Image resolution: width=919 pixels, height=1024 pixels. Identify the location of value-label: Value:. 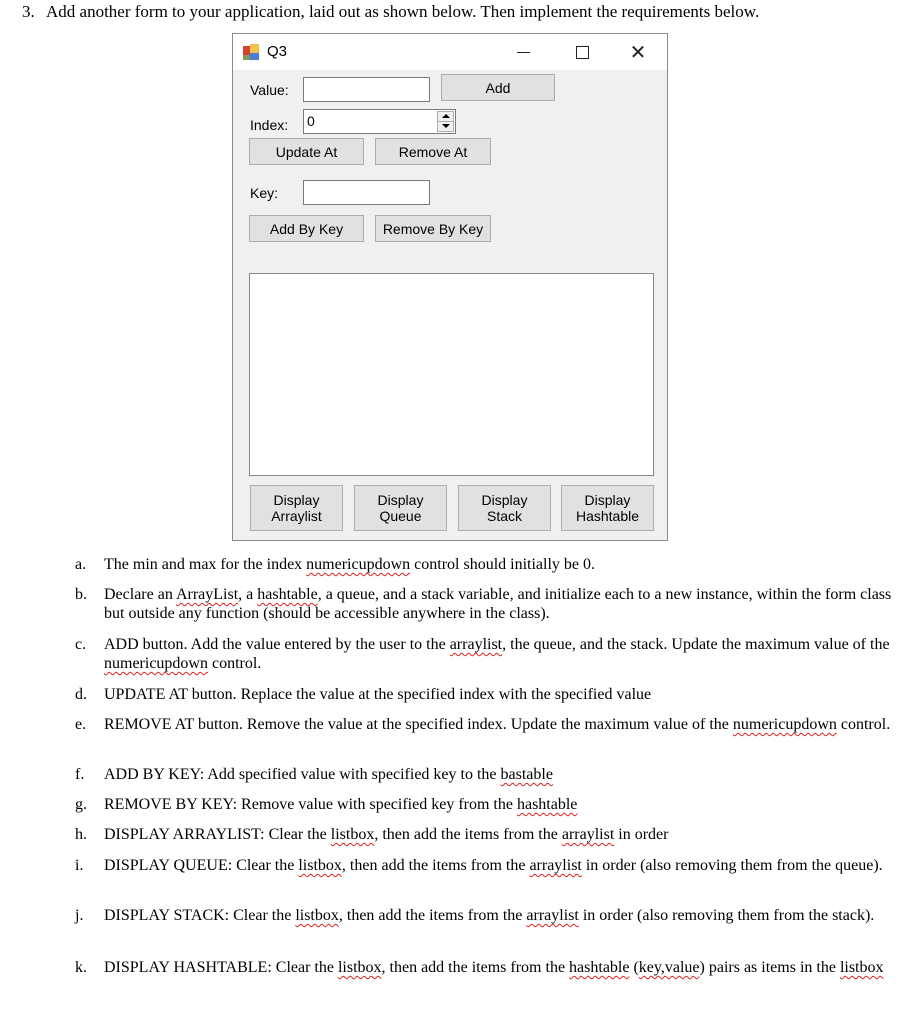
(269, 90).